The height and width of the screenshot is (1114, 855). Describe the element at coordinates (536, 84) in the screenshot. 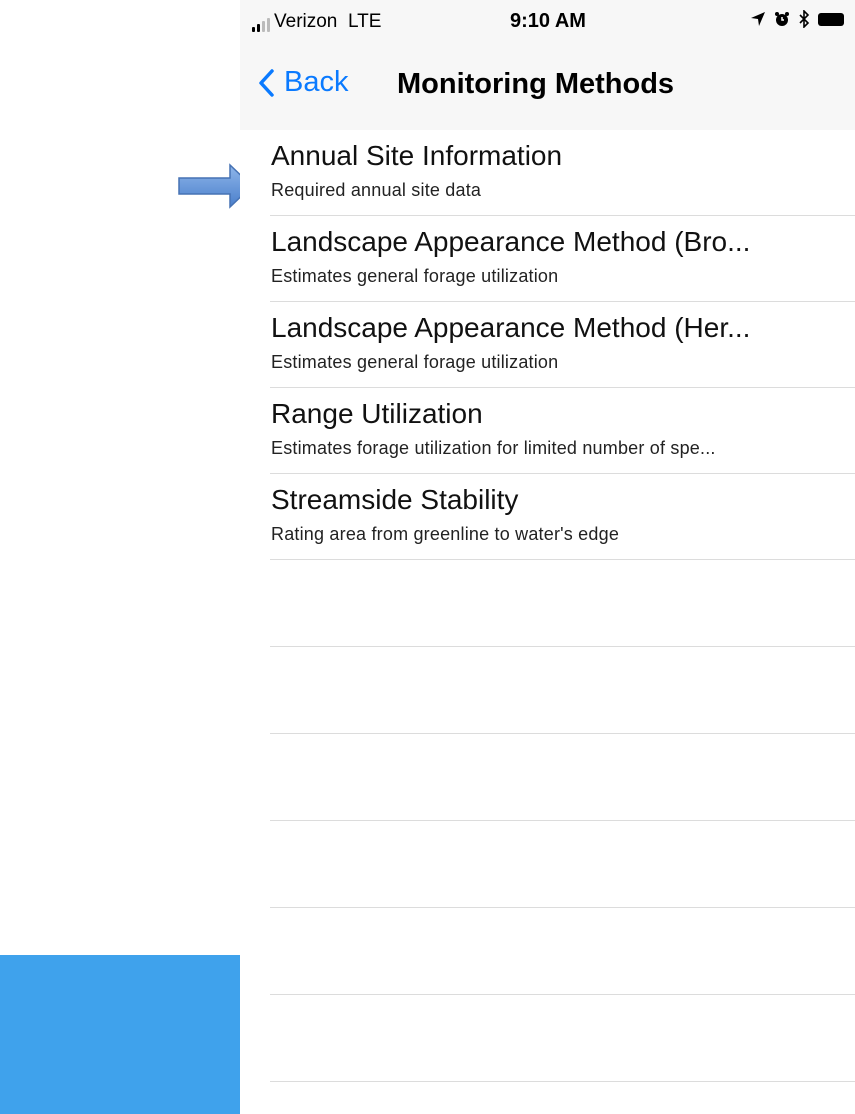

I see `page-title: Monitoring Methods` at that location.